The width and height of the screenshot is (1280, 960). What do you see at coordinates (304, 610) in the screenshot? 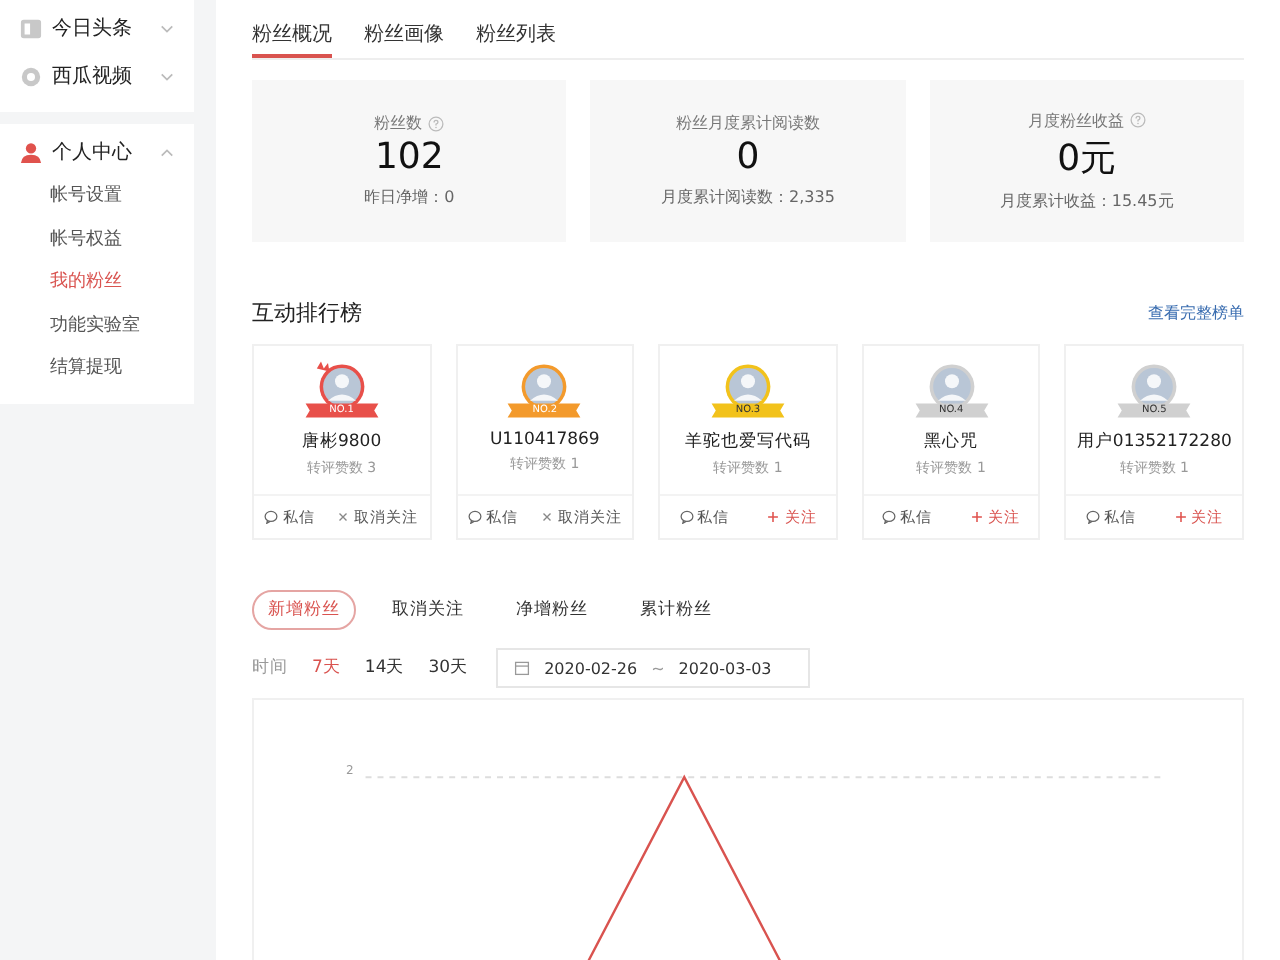
I see `metric-tab: 新增粉丝` at bounding box center [304, 610].